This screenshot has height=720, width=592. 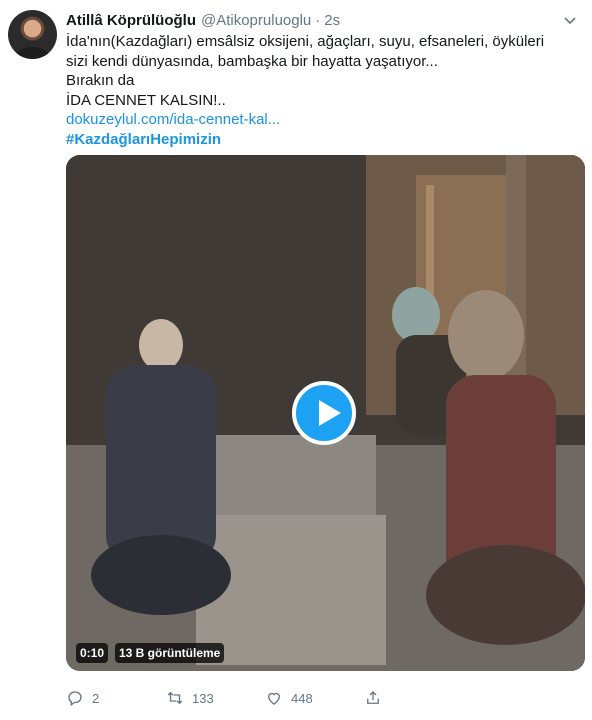 What do you see at coordinates (175, 698) in the screenshot?
I see `retweet-icon` at bounding box center [175, 698].